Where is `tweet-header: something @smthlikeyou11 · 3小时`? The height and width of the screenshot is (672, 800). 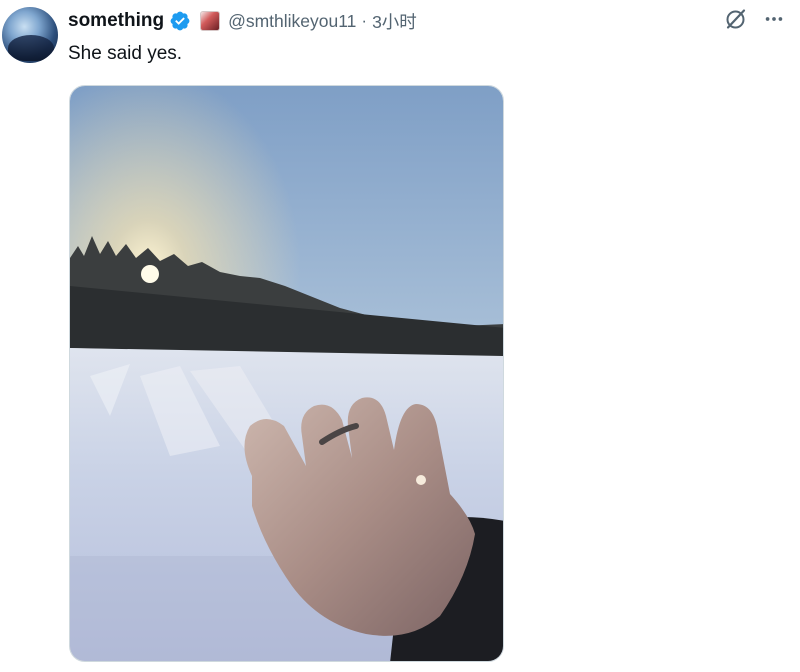 tweet-header: something @smthlikeyou11 · 3小时 is located at coordinates (242, 21).